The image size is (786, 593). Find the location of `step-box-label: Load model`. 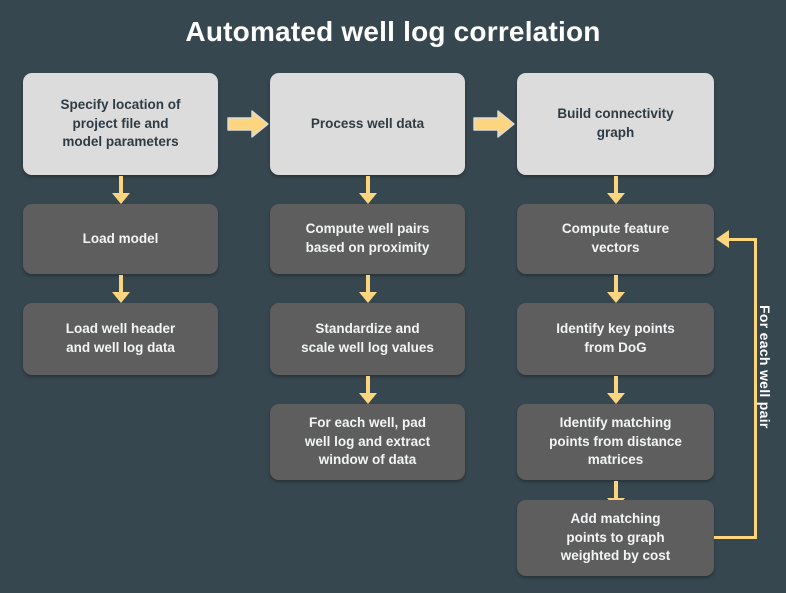

step-box-label: Load model is located at coordinates (120, 238).